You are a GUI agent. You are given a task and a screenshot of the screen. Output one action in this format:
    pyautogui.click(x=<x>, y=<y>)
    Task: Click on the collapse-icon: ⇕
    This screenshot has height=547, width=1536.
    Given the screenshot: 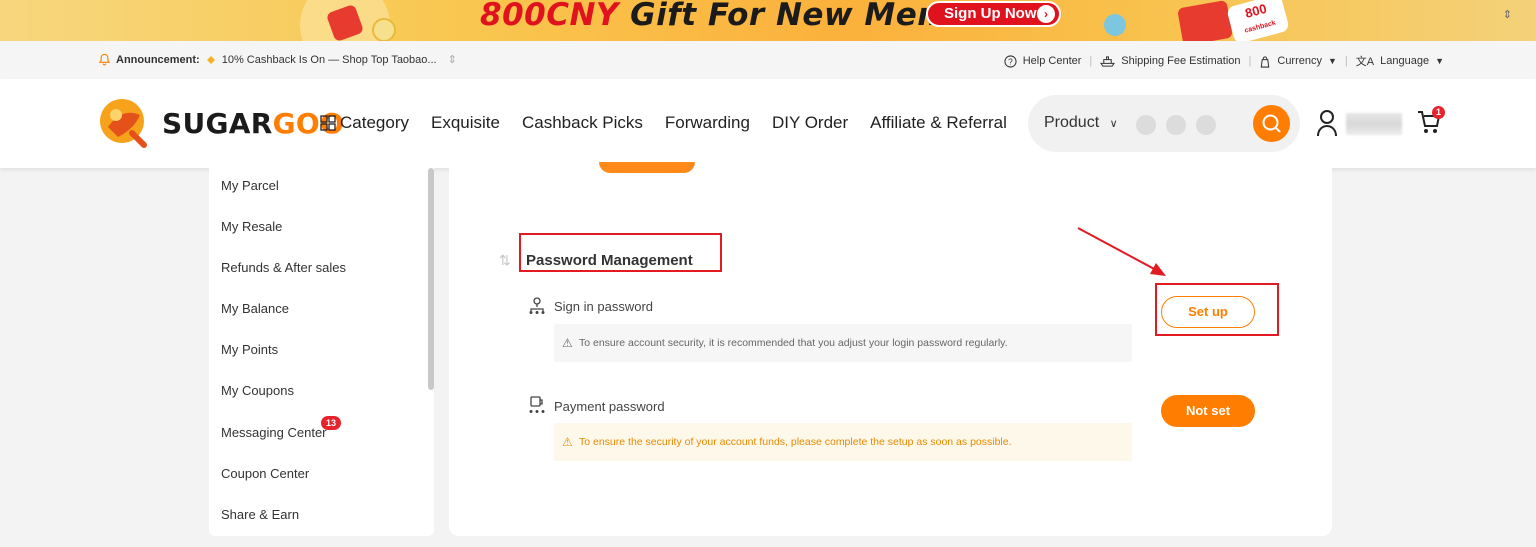 What is the action you would take?
    pyautogui.click(x=1507, y=14)
    